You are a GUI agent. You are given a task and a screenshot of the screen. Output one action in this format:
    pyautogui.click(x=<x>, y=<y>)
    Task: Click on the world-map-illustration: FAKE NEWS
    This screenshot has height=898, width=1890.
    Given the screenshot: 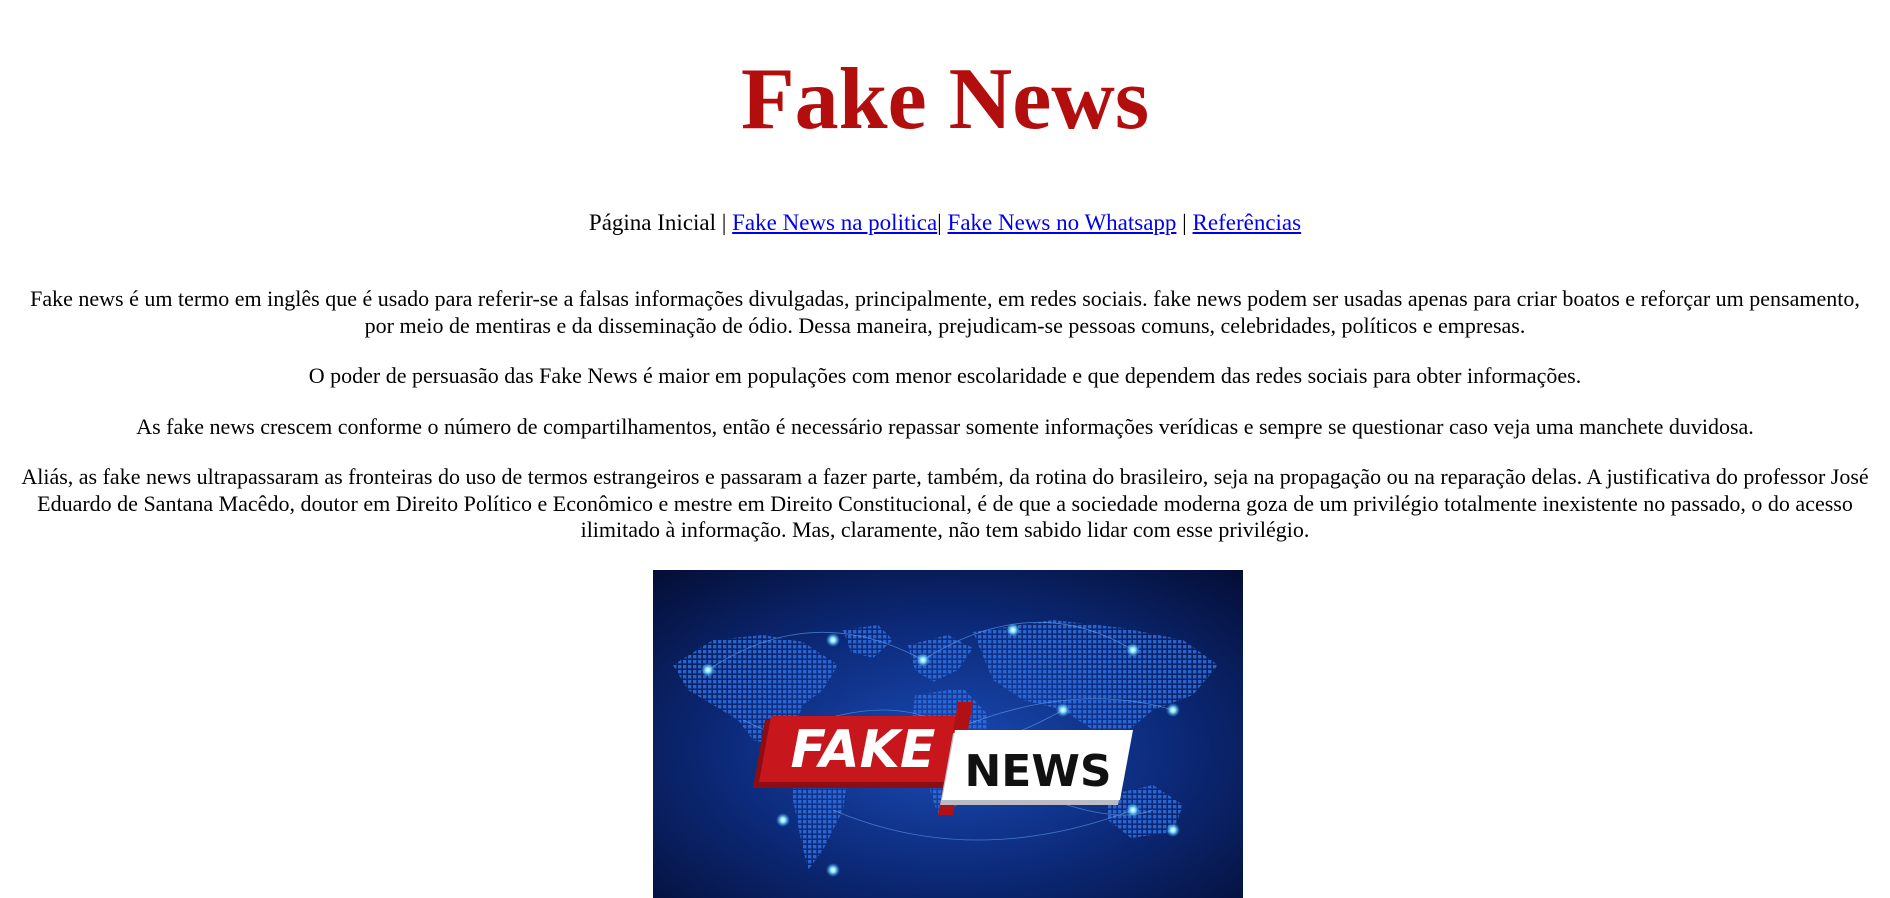 What is the action you would take?
    pyautogui.click(x=948, y=734)
    